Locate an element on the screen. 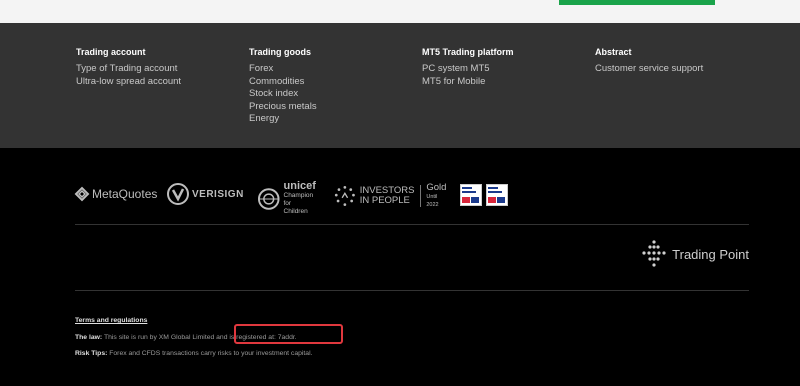  metaquotes-logo: MetaQuotes is located at coordinates (115, 194).